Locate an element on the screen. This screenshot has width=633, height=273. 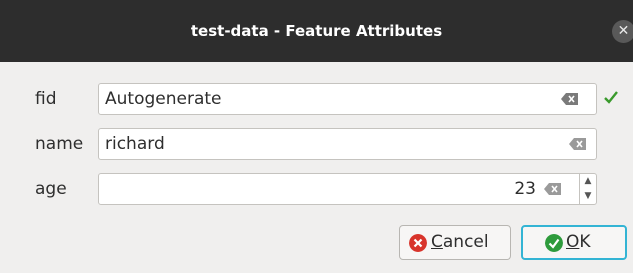
ok-label: OK is located at coordinates (578, 242).